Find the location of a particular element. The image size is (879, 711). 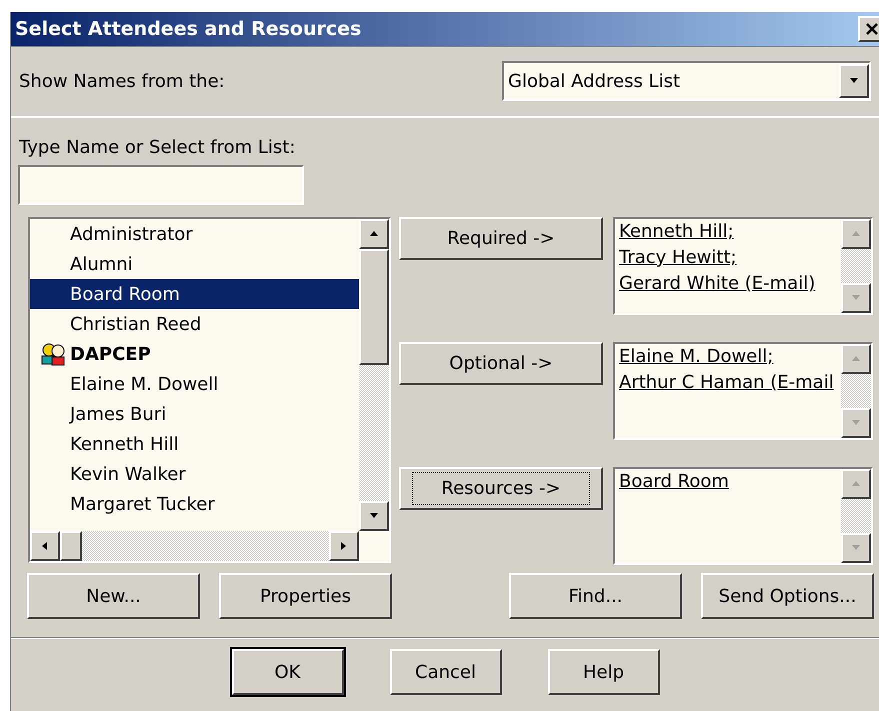

dialog-button: Help is located at coordinates (604, 672).